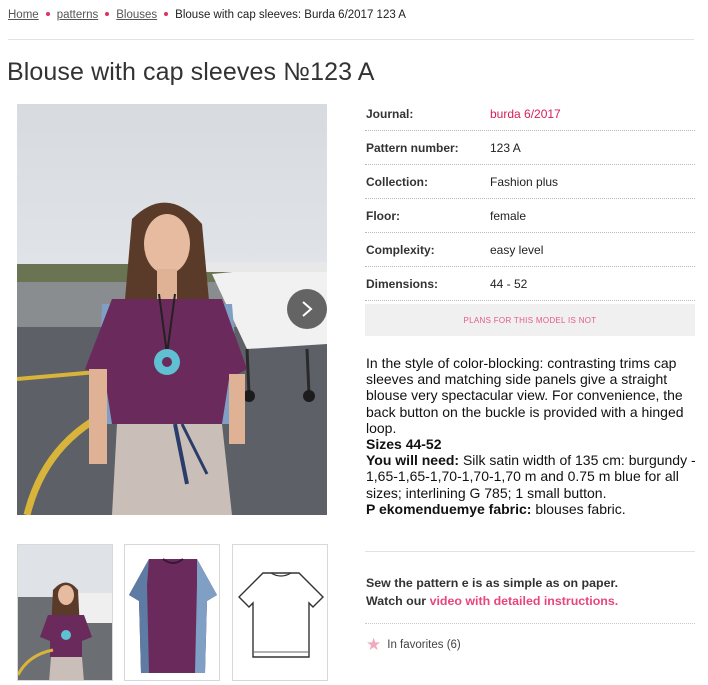 The image size is (708, 685). What do you see at coordinates (374, 644) in the screenshot?
I see `star-icon: ★` at bounding box center [374, 644].